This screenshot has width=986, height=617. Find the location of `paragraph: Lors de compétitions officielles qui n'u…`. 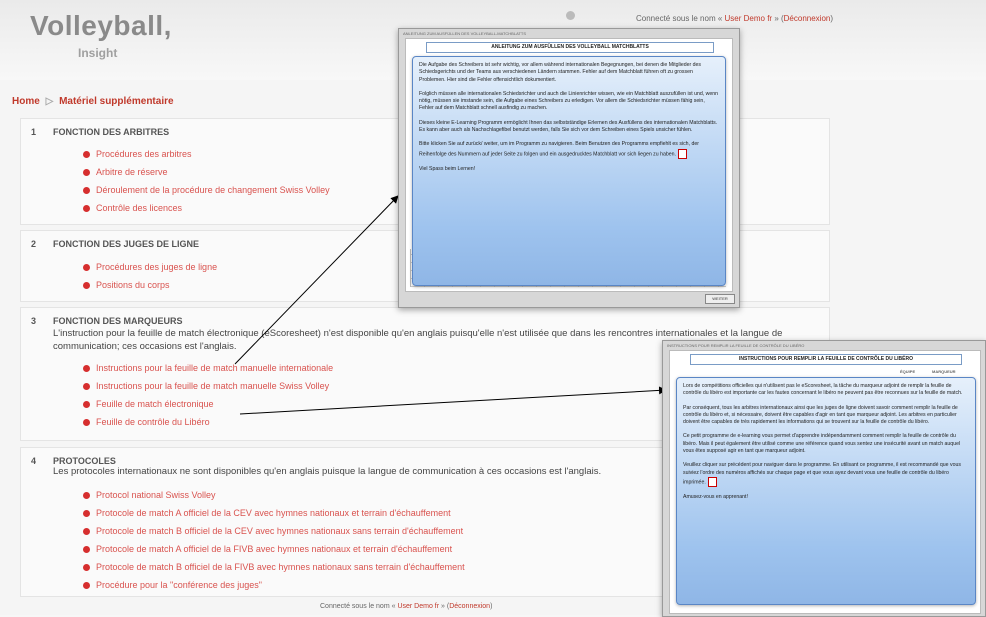

paragraph: Lors de compétitions officielles qui n'u… is located at coordinates (823, 390).